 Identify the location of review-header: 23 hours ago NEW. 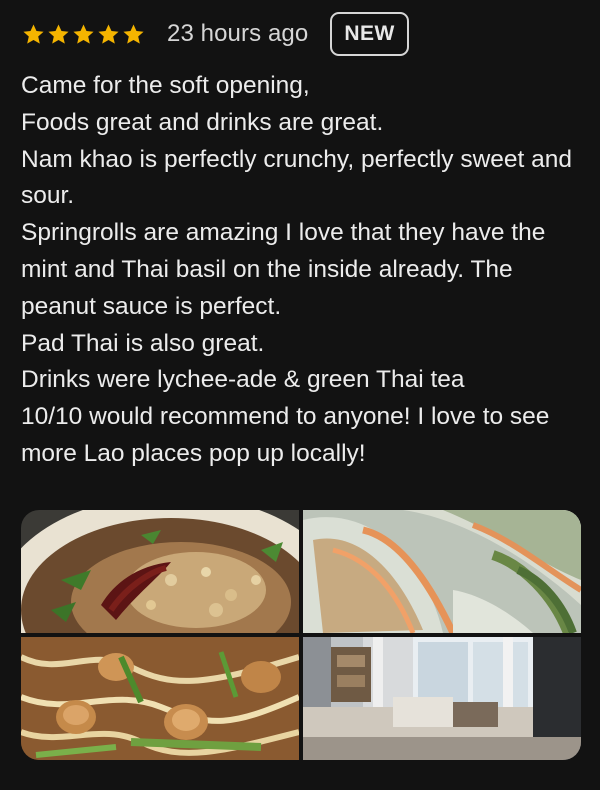
(215, 34).